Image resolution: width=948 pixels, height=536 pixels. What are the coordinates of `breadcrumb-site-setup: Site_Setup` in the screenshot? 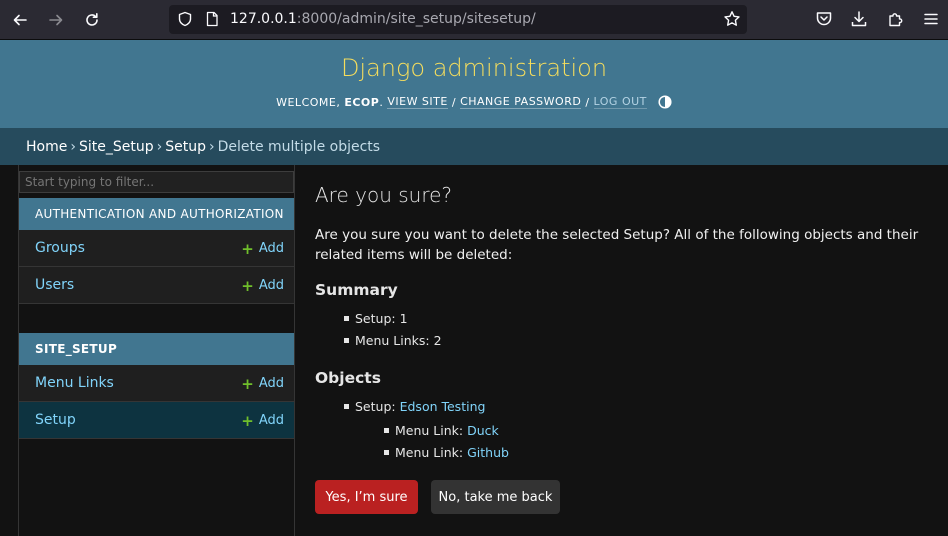 It's located at (116, 147).